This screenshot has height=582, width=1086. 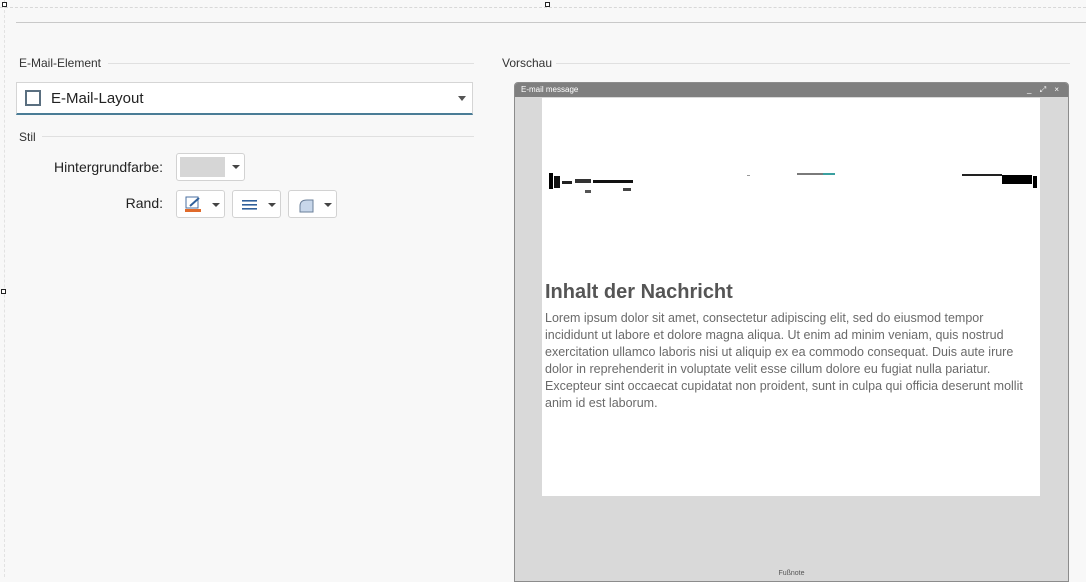 What do you see at coordinates (791, 90) in the screenshot?
I see `preview-window-titlebar: E-mail message _ ⤢ ×` at bounding box center [791, 90].